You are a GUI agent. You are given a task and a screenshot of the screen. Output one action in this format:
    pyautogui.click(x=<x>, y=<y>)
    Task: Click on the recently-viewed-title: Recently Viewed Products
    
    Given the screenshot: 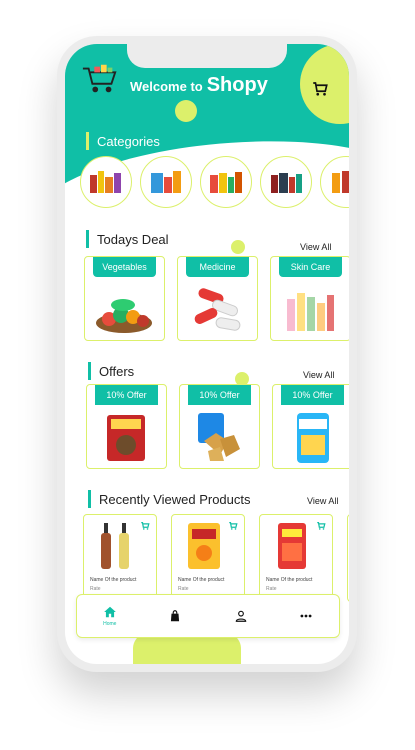 What is the action you would take?
    pyautogui.click(x=175, y=499)
    